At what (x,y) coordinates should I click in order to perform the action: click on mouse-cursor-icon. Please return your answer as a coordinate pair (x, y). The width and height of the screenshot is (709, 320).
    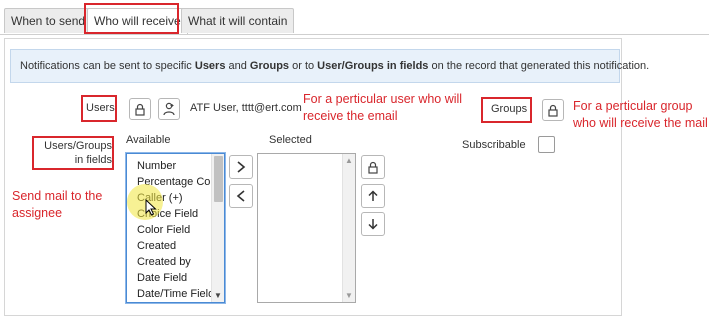
    Looking at the image, I should click on (151, 207).